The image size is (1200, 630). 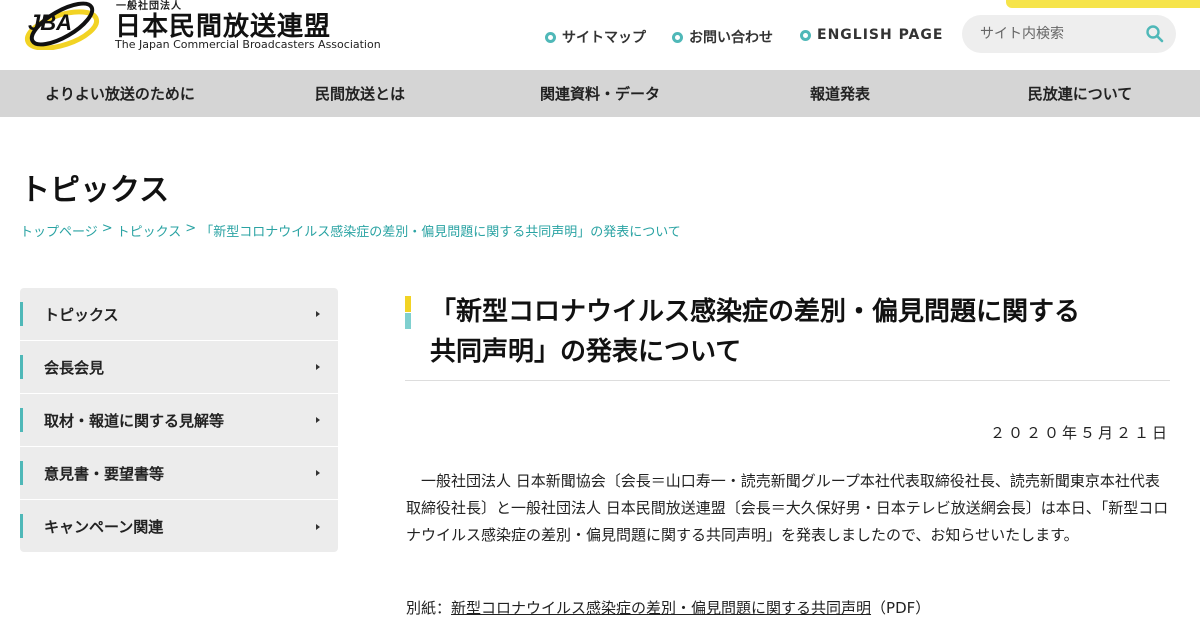 What do you see at coordinates (179, 473) in the screenshot?
I see `sidebar-item-opinions-requests: 意見書・要望書等` at bounding box center [179, 473].